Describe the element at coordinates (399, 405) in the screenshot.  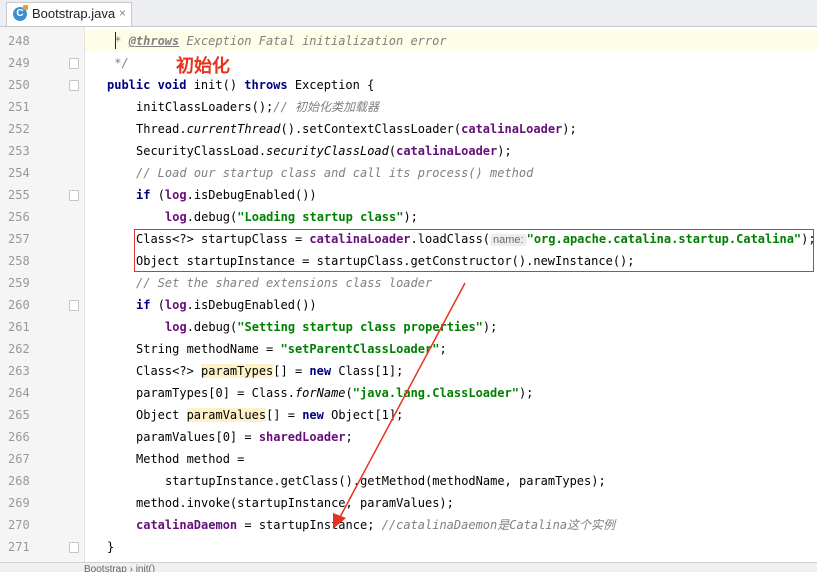
I see `annotation-arrow` at that location.